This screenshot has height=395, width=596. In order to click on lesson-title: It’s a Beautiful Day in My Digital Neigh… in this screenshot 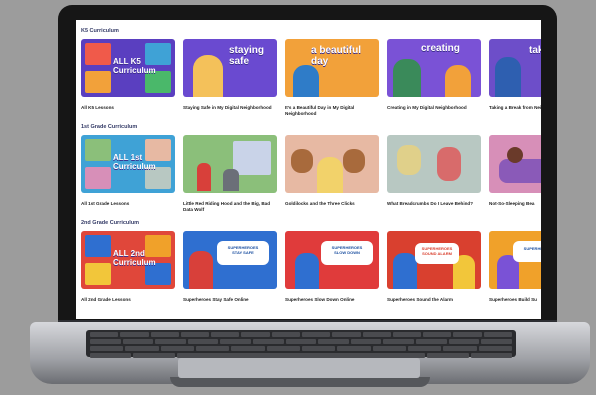, I will do `click(332, 111)`.